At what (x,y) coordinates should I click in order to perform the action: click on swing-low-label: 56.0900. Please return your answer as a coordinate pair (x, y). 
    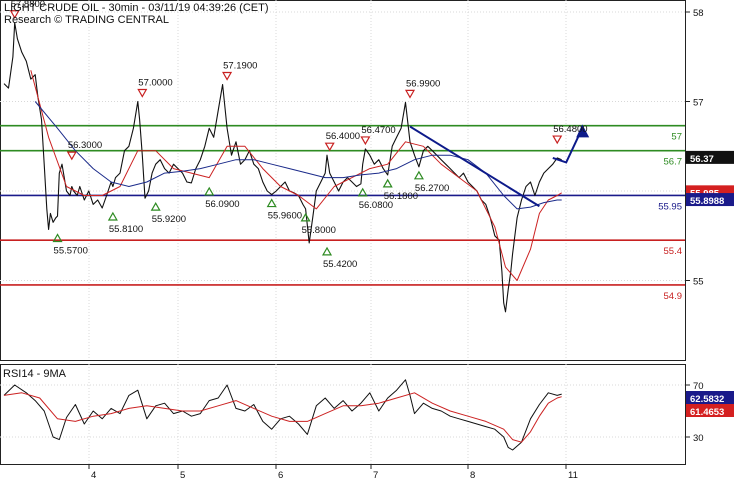
    Looking at the image, I should click on (222, 204).